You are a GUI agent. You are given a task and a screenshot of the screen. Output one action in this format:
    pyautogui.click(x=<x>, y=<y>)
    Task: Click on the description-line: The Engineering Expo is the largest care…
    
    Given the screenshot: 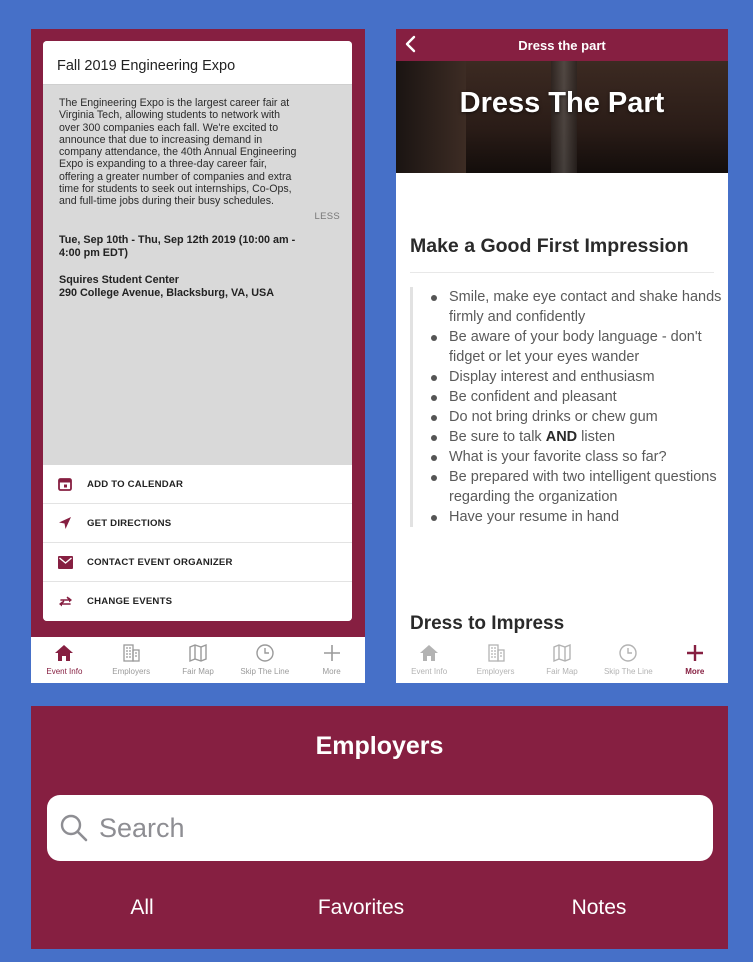 What is the action you would take?
    pyautogui.click(x=174, y=103)
    